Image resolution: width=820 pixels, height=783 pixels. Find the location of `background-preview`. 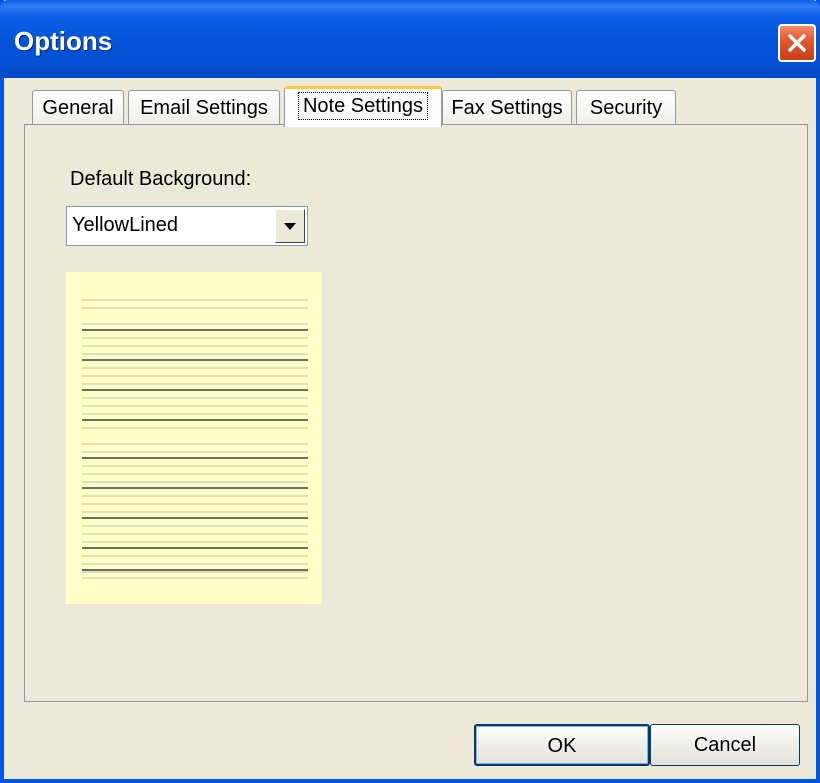

background-preview is located at coordinates (194, 438).